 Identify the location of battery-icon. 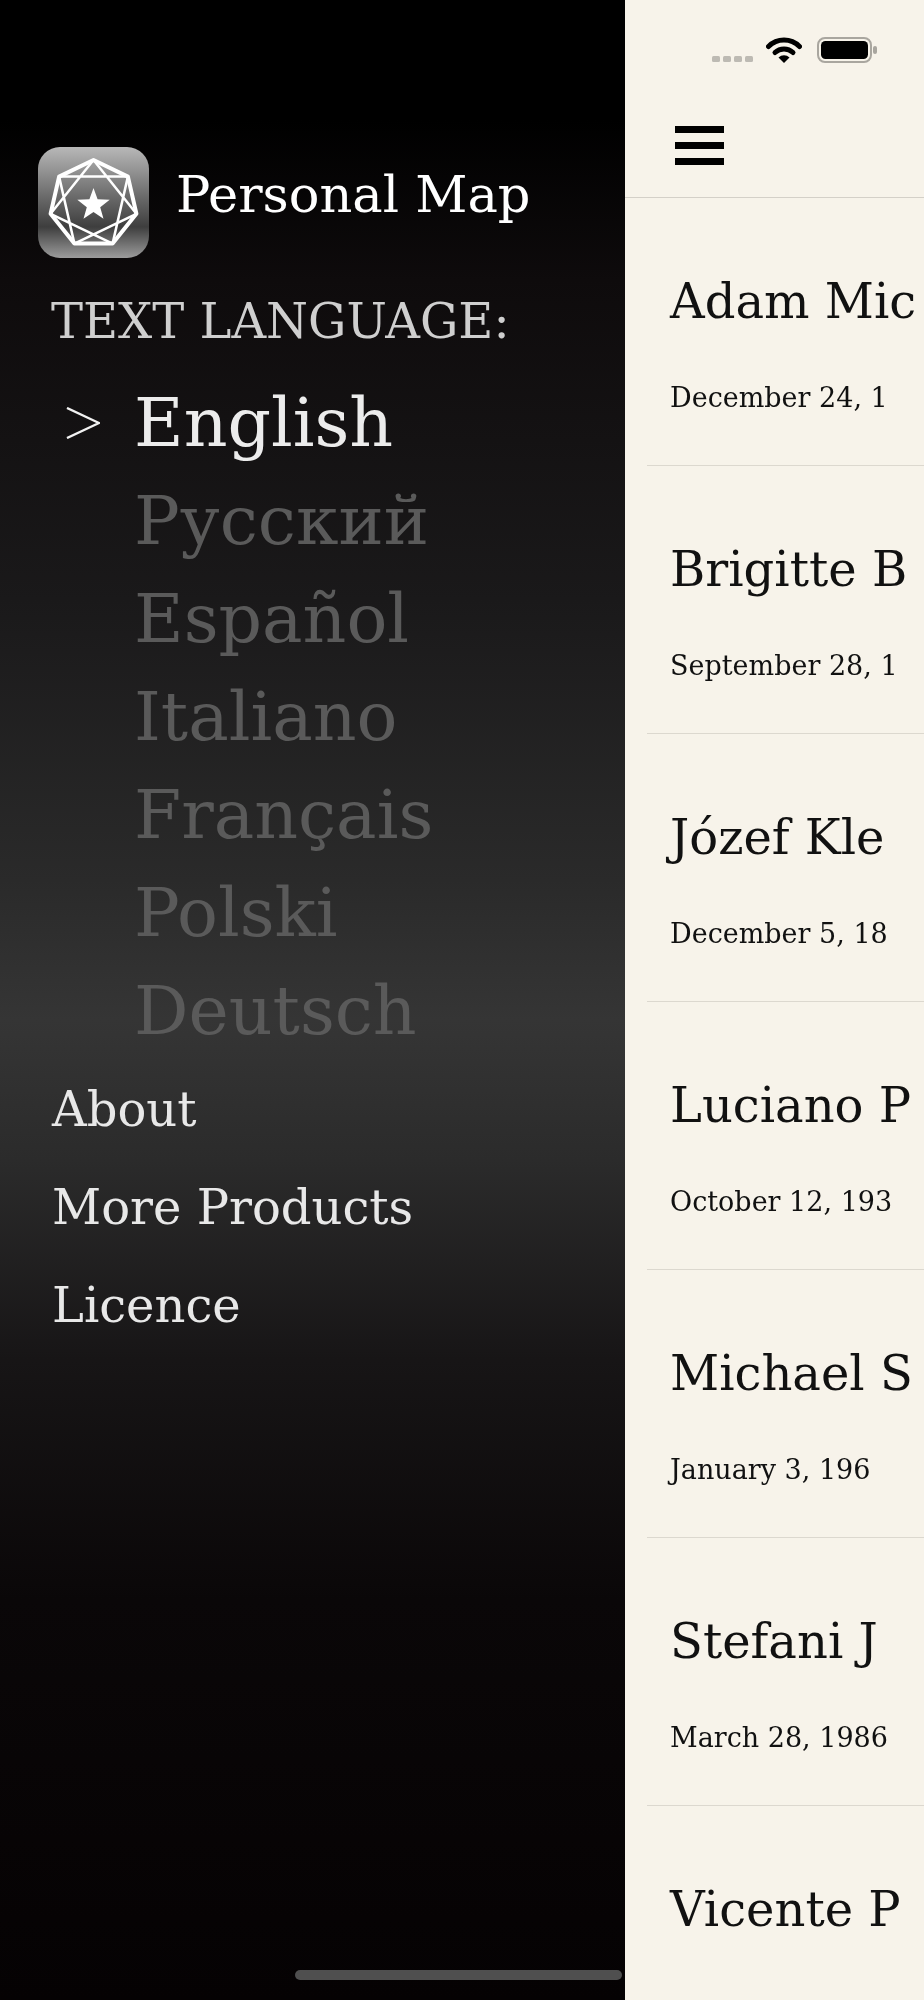
(847, 50).